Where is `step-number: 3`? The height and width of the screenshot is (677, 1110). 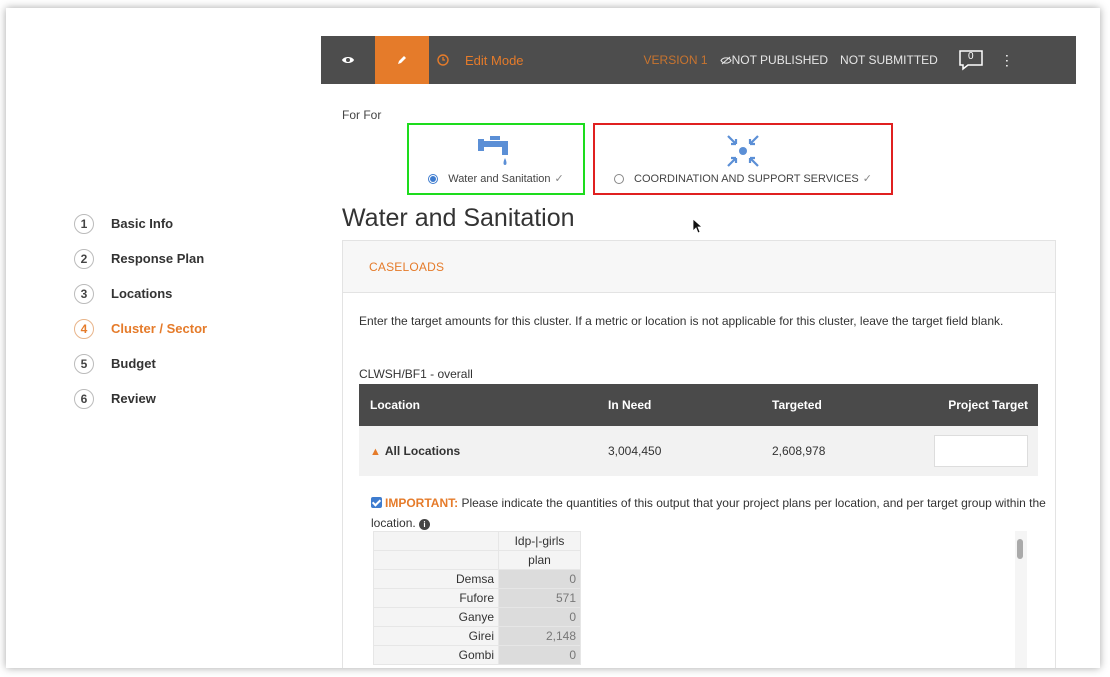
step-number: 3 is located at coordinates (84, 293).